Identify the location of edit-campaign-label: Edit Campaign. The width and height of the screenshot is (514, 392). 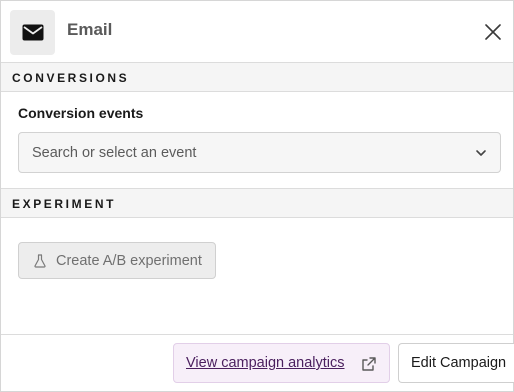
(459, 363).